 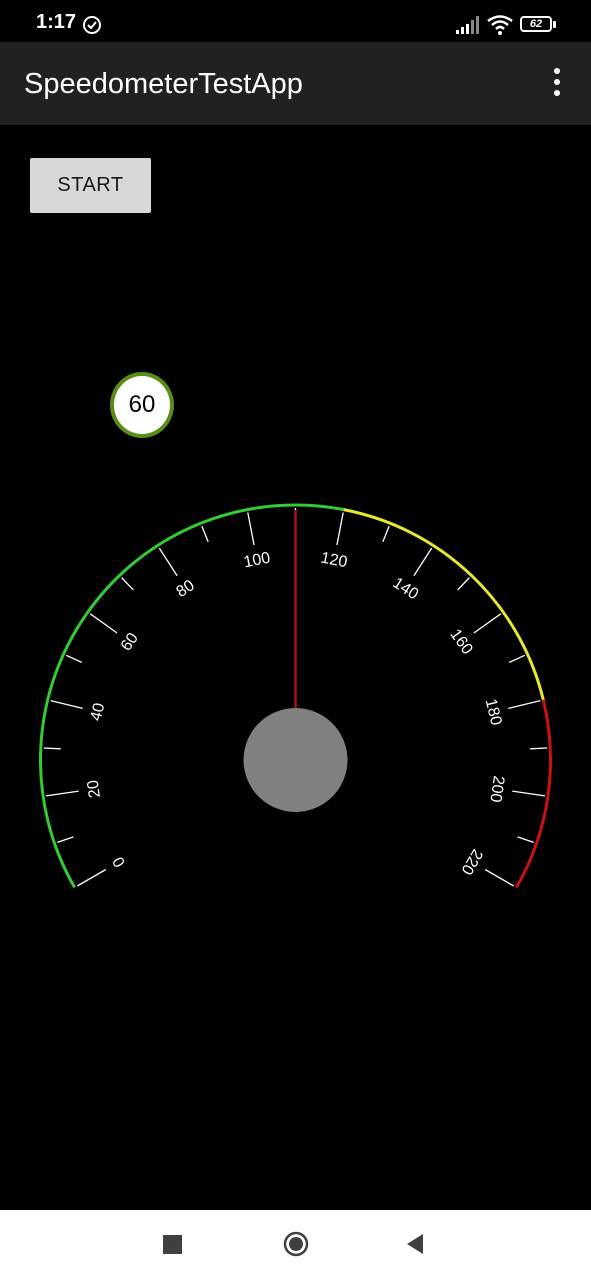 I want to click on gauge-tick-label: 200, so click(x=496, y=789).